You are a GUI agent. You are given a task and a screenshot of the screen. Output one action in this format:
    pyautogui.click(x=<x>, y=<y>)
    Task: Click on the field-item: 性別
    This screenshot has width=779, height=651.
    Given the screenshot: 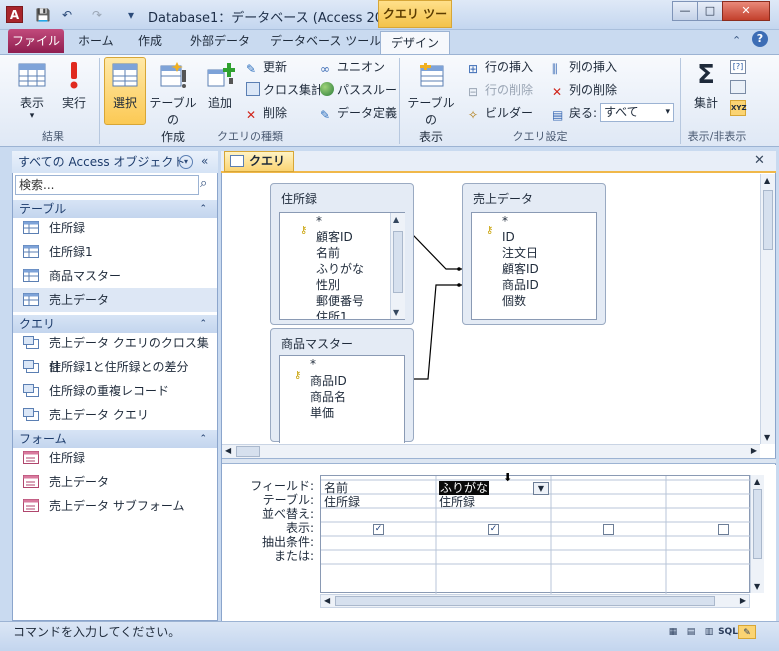 What is the action you would take?
    pyautogui.click(x=328, y=285)
    